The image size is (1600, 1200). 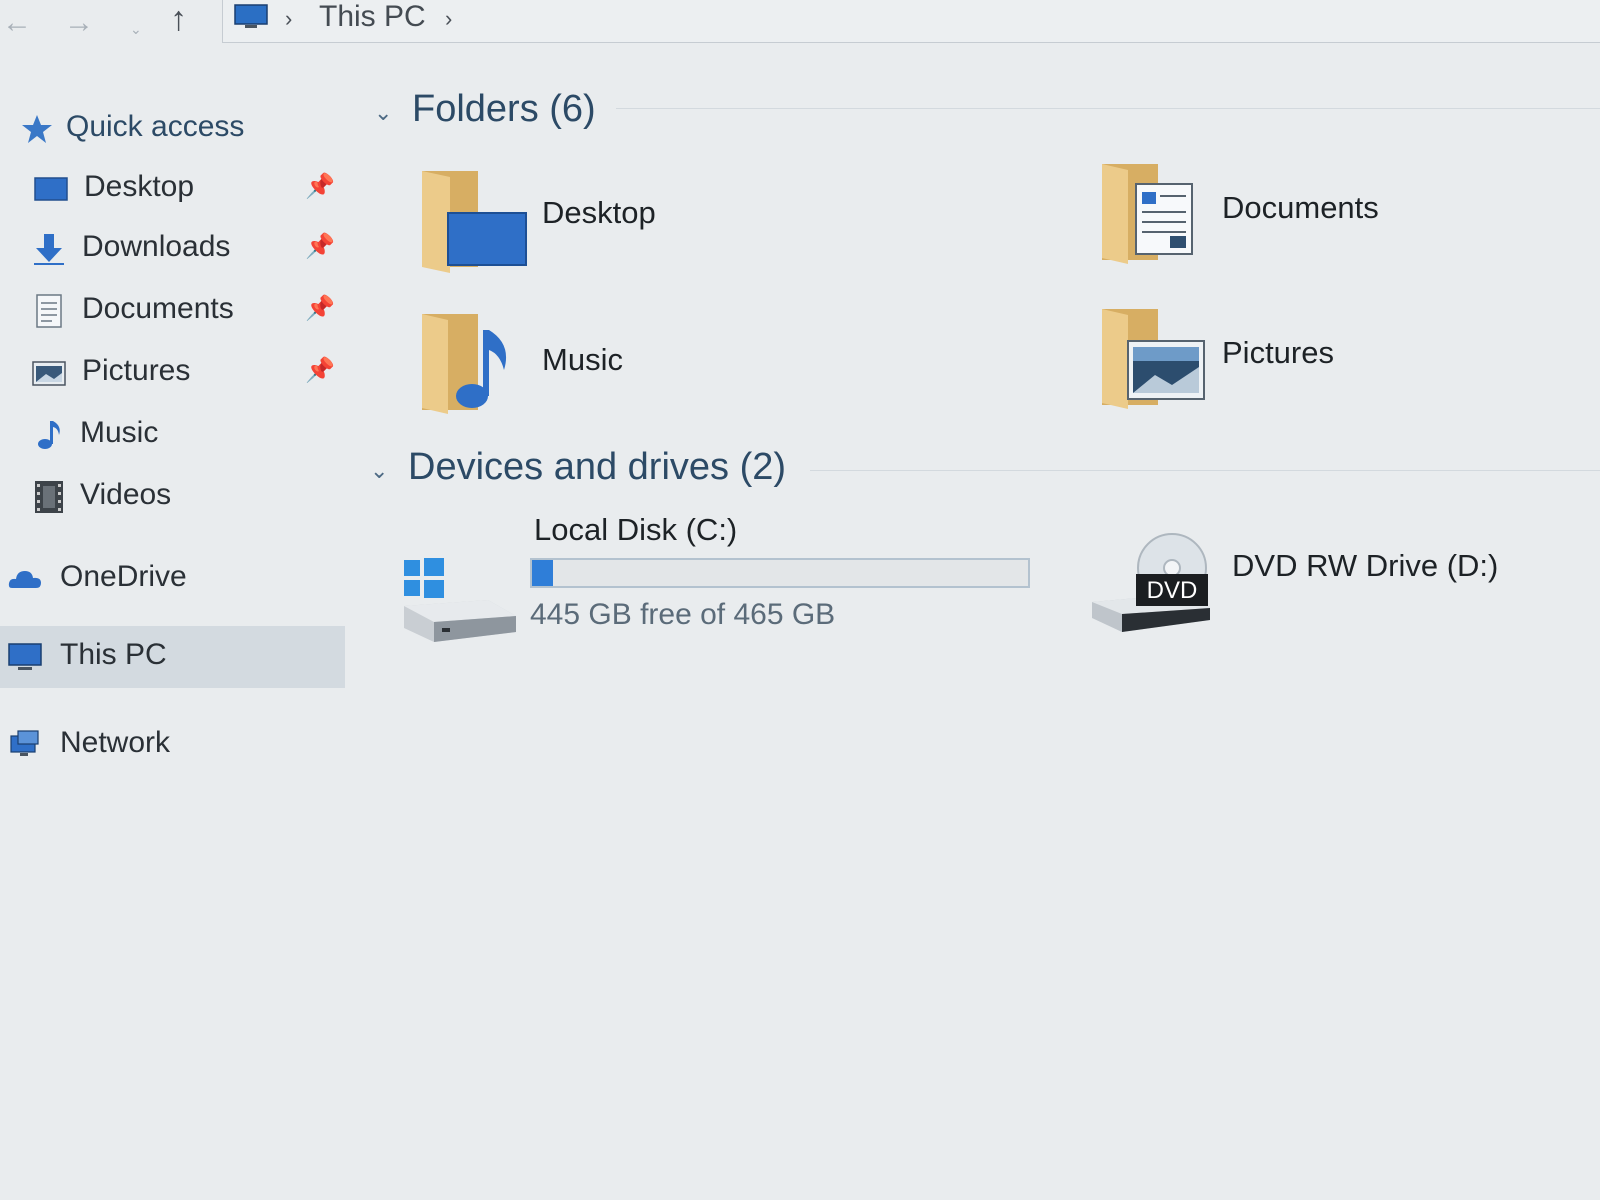 I want to click on drive-free-space: 445 GB free of 465 GB, so click(x=683, y=614).